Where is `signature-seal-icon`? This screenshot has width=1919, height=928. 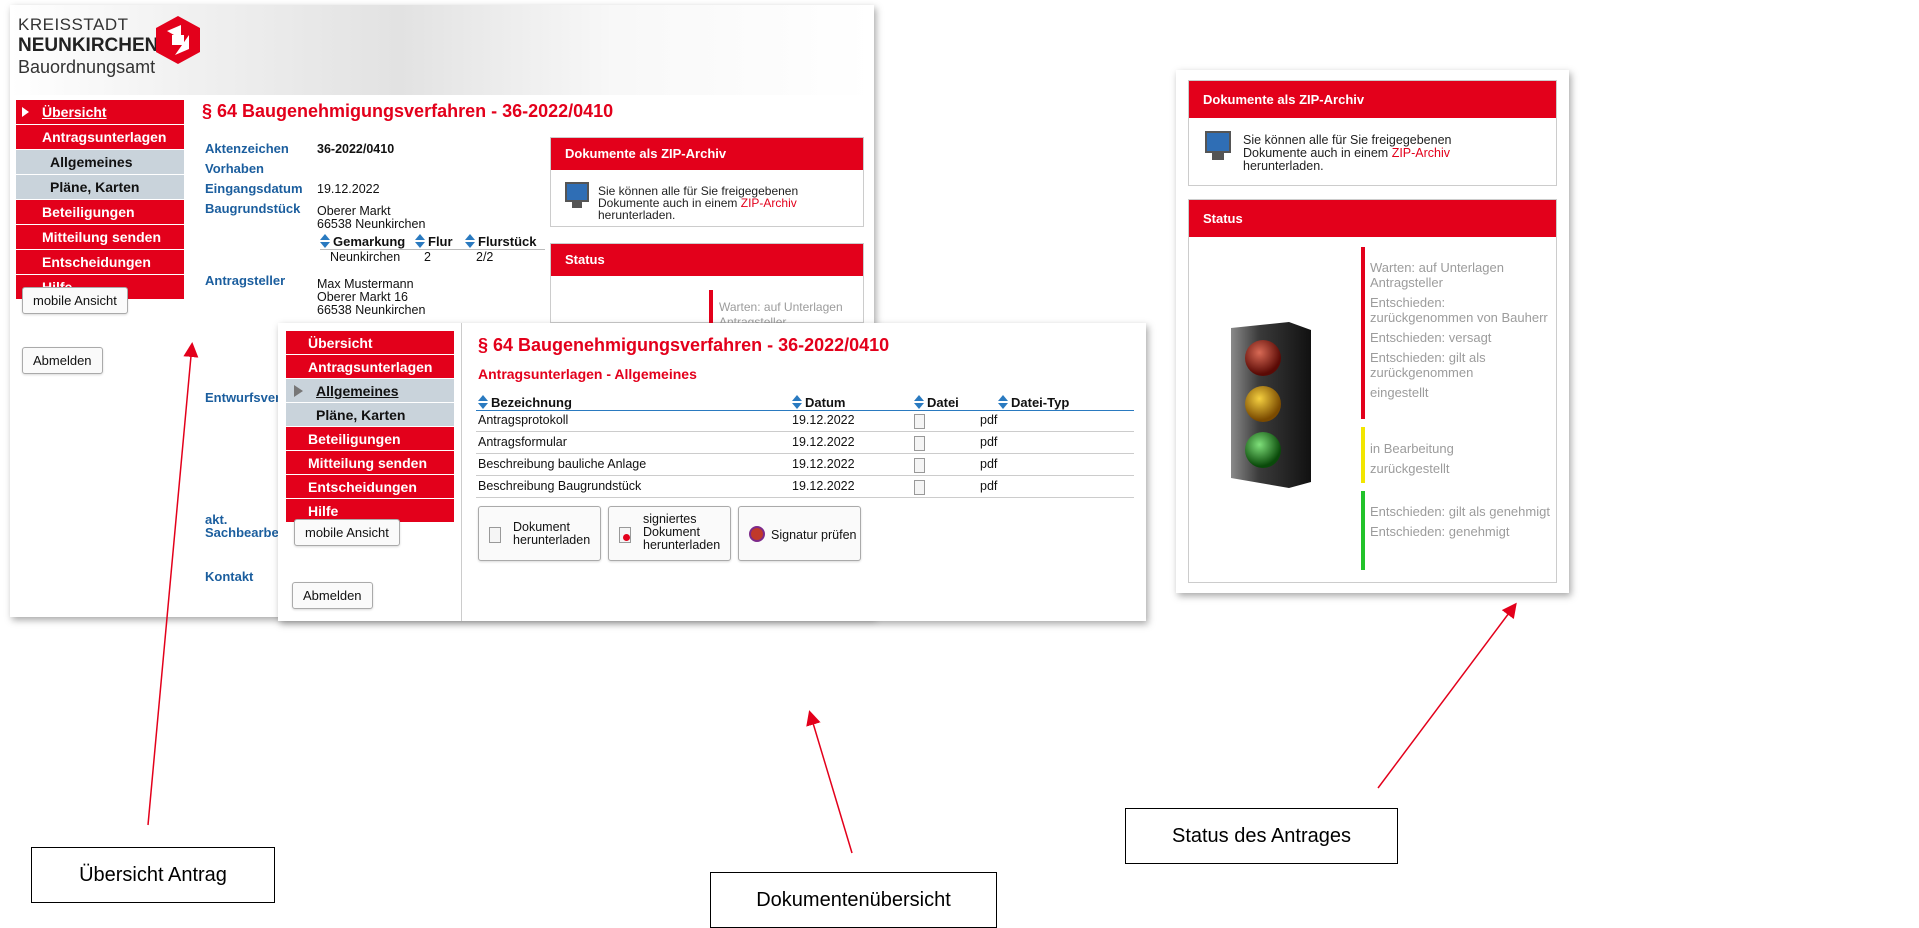 signature-seal-icon is located at coordinates (757, 534).